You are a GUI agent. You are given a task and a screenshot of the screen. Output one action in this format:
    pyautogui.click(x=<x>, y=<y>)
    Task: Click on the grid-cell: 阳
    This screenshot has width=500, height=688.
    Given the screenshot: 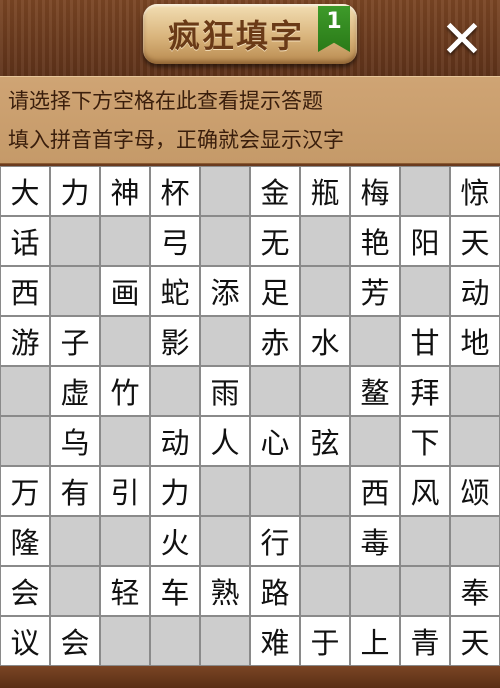 What is the action you would take?
    pyautogui.click(x=425, y=241)
    